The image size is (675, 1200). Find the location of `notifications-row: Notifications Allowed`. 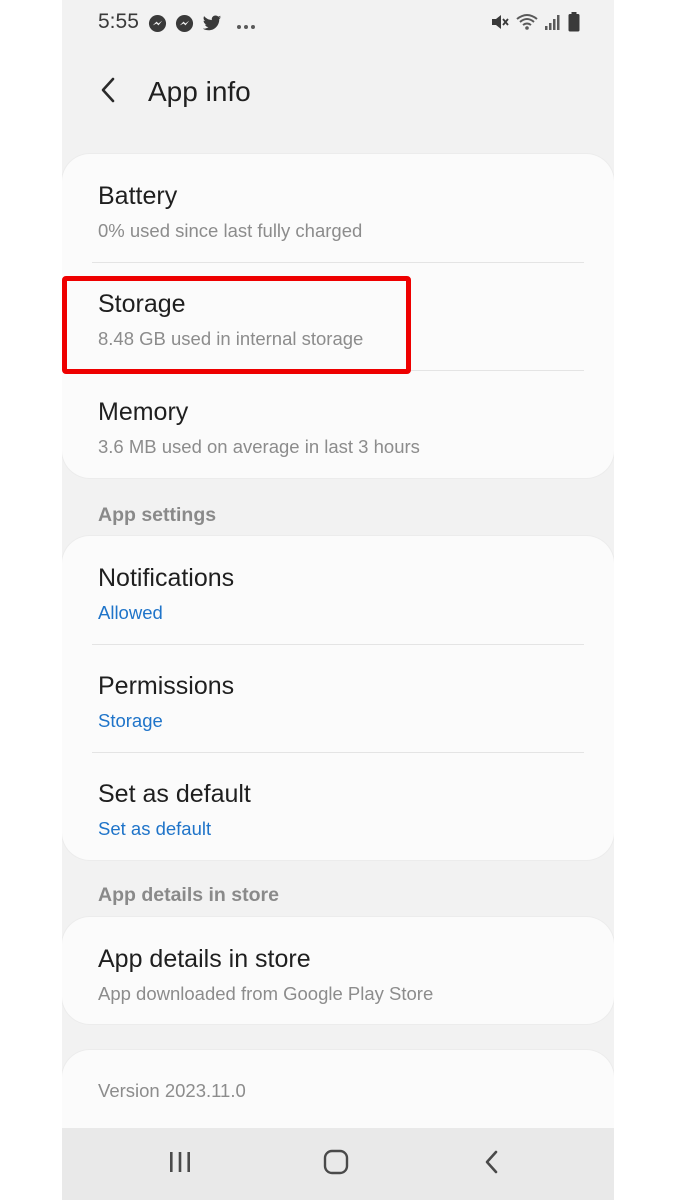

notifications-row: Notifications Allowed is located at coordinates (338, 590).